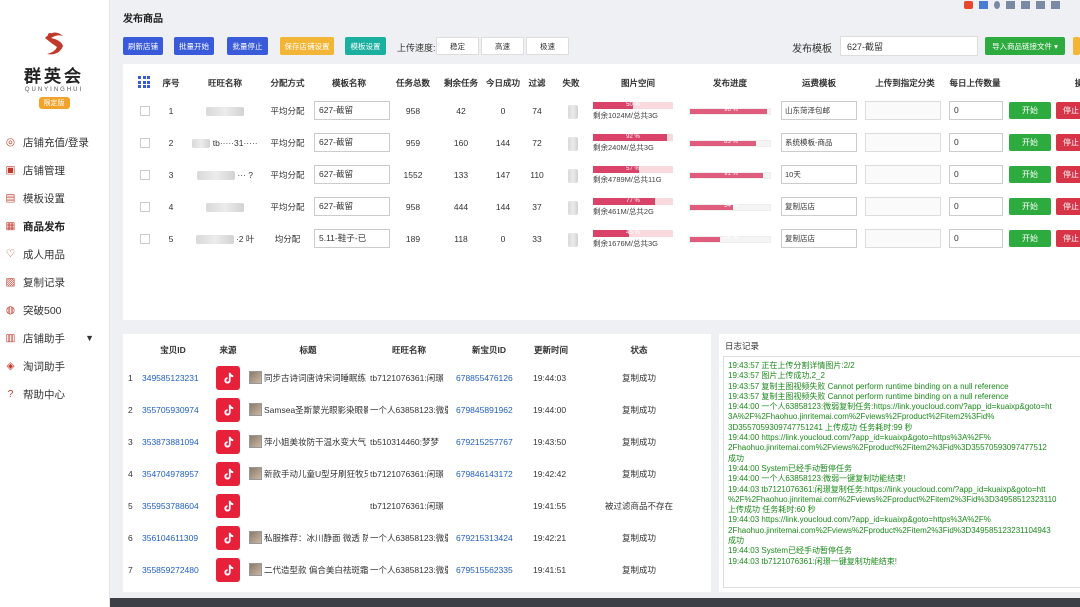 Image resolution: width=1080 pixels, height=607 pixels. What do you see at coordinates (55, 394) in the screenshot?
I see `sidebar-item-9: ? 帮助中心` at bounding box center [55, 394].